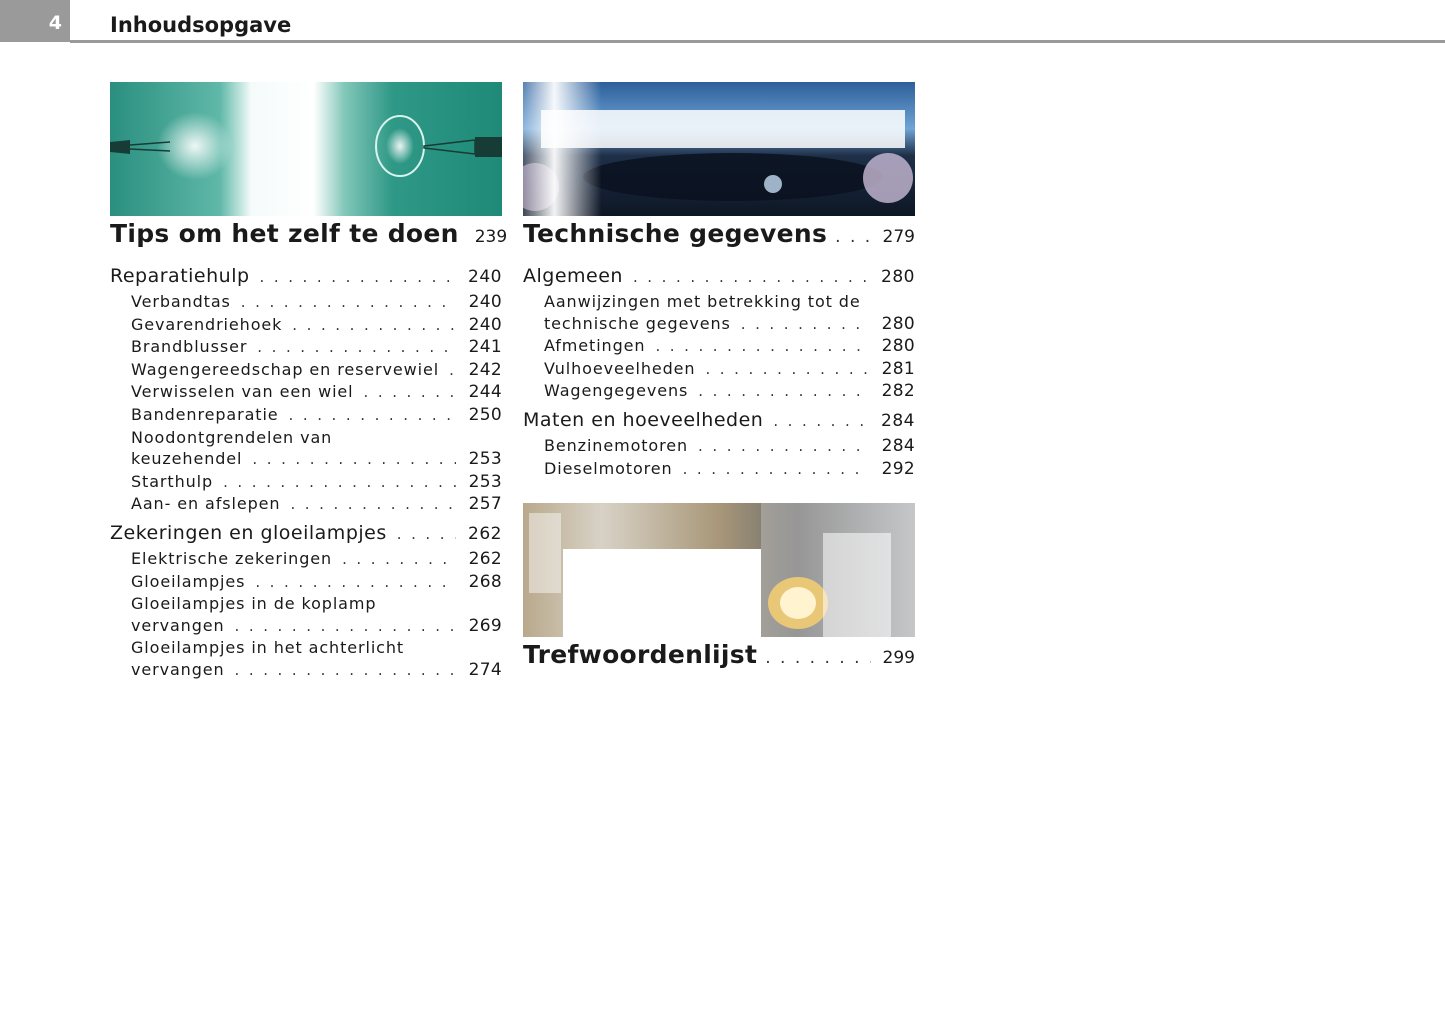  Describe the element at coordinates (268, 648) in the screenshot. I see `toc-entry-label: Gloeilampjes in het achterlicht` at that location.